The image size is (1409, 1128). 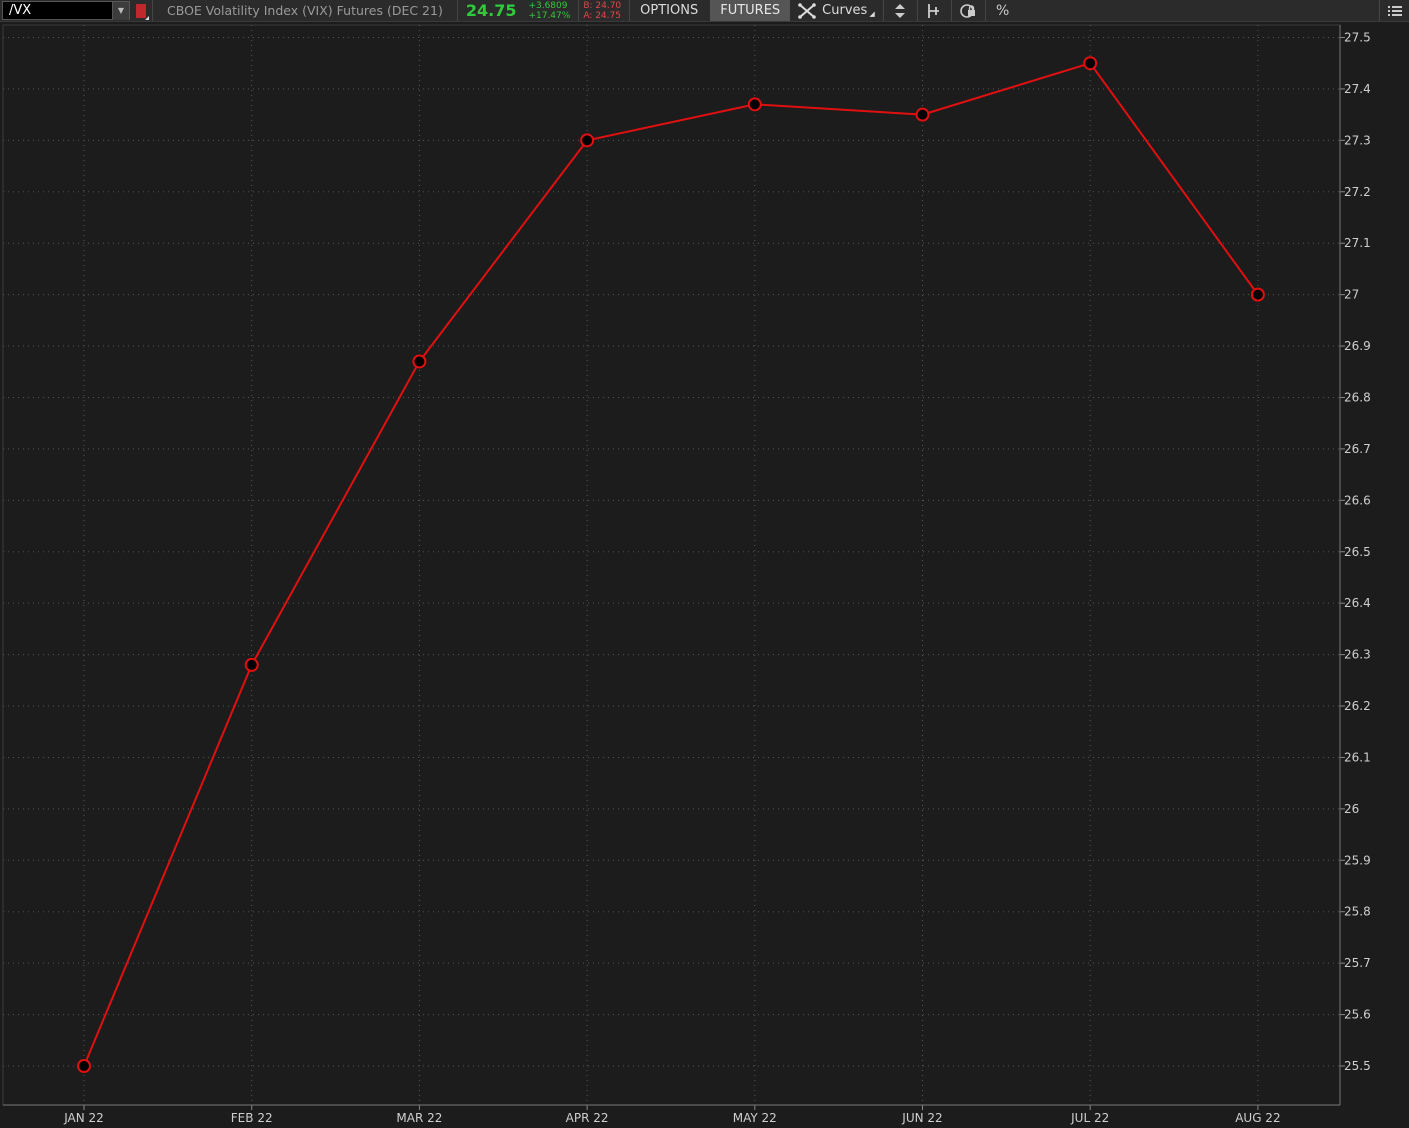 What do you see at coordinates (1357, 192) in the screenshot?
I see `y-tick-label: 27.2` at bounding box center [1357, 192].